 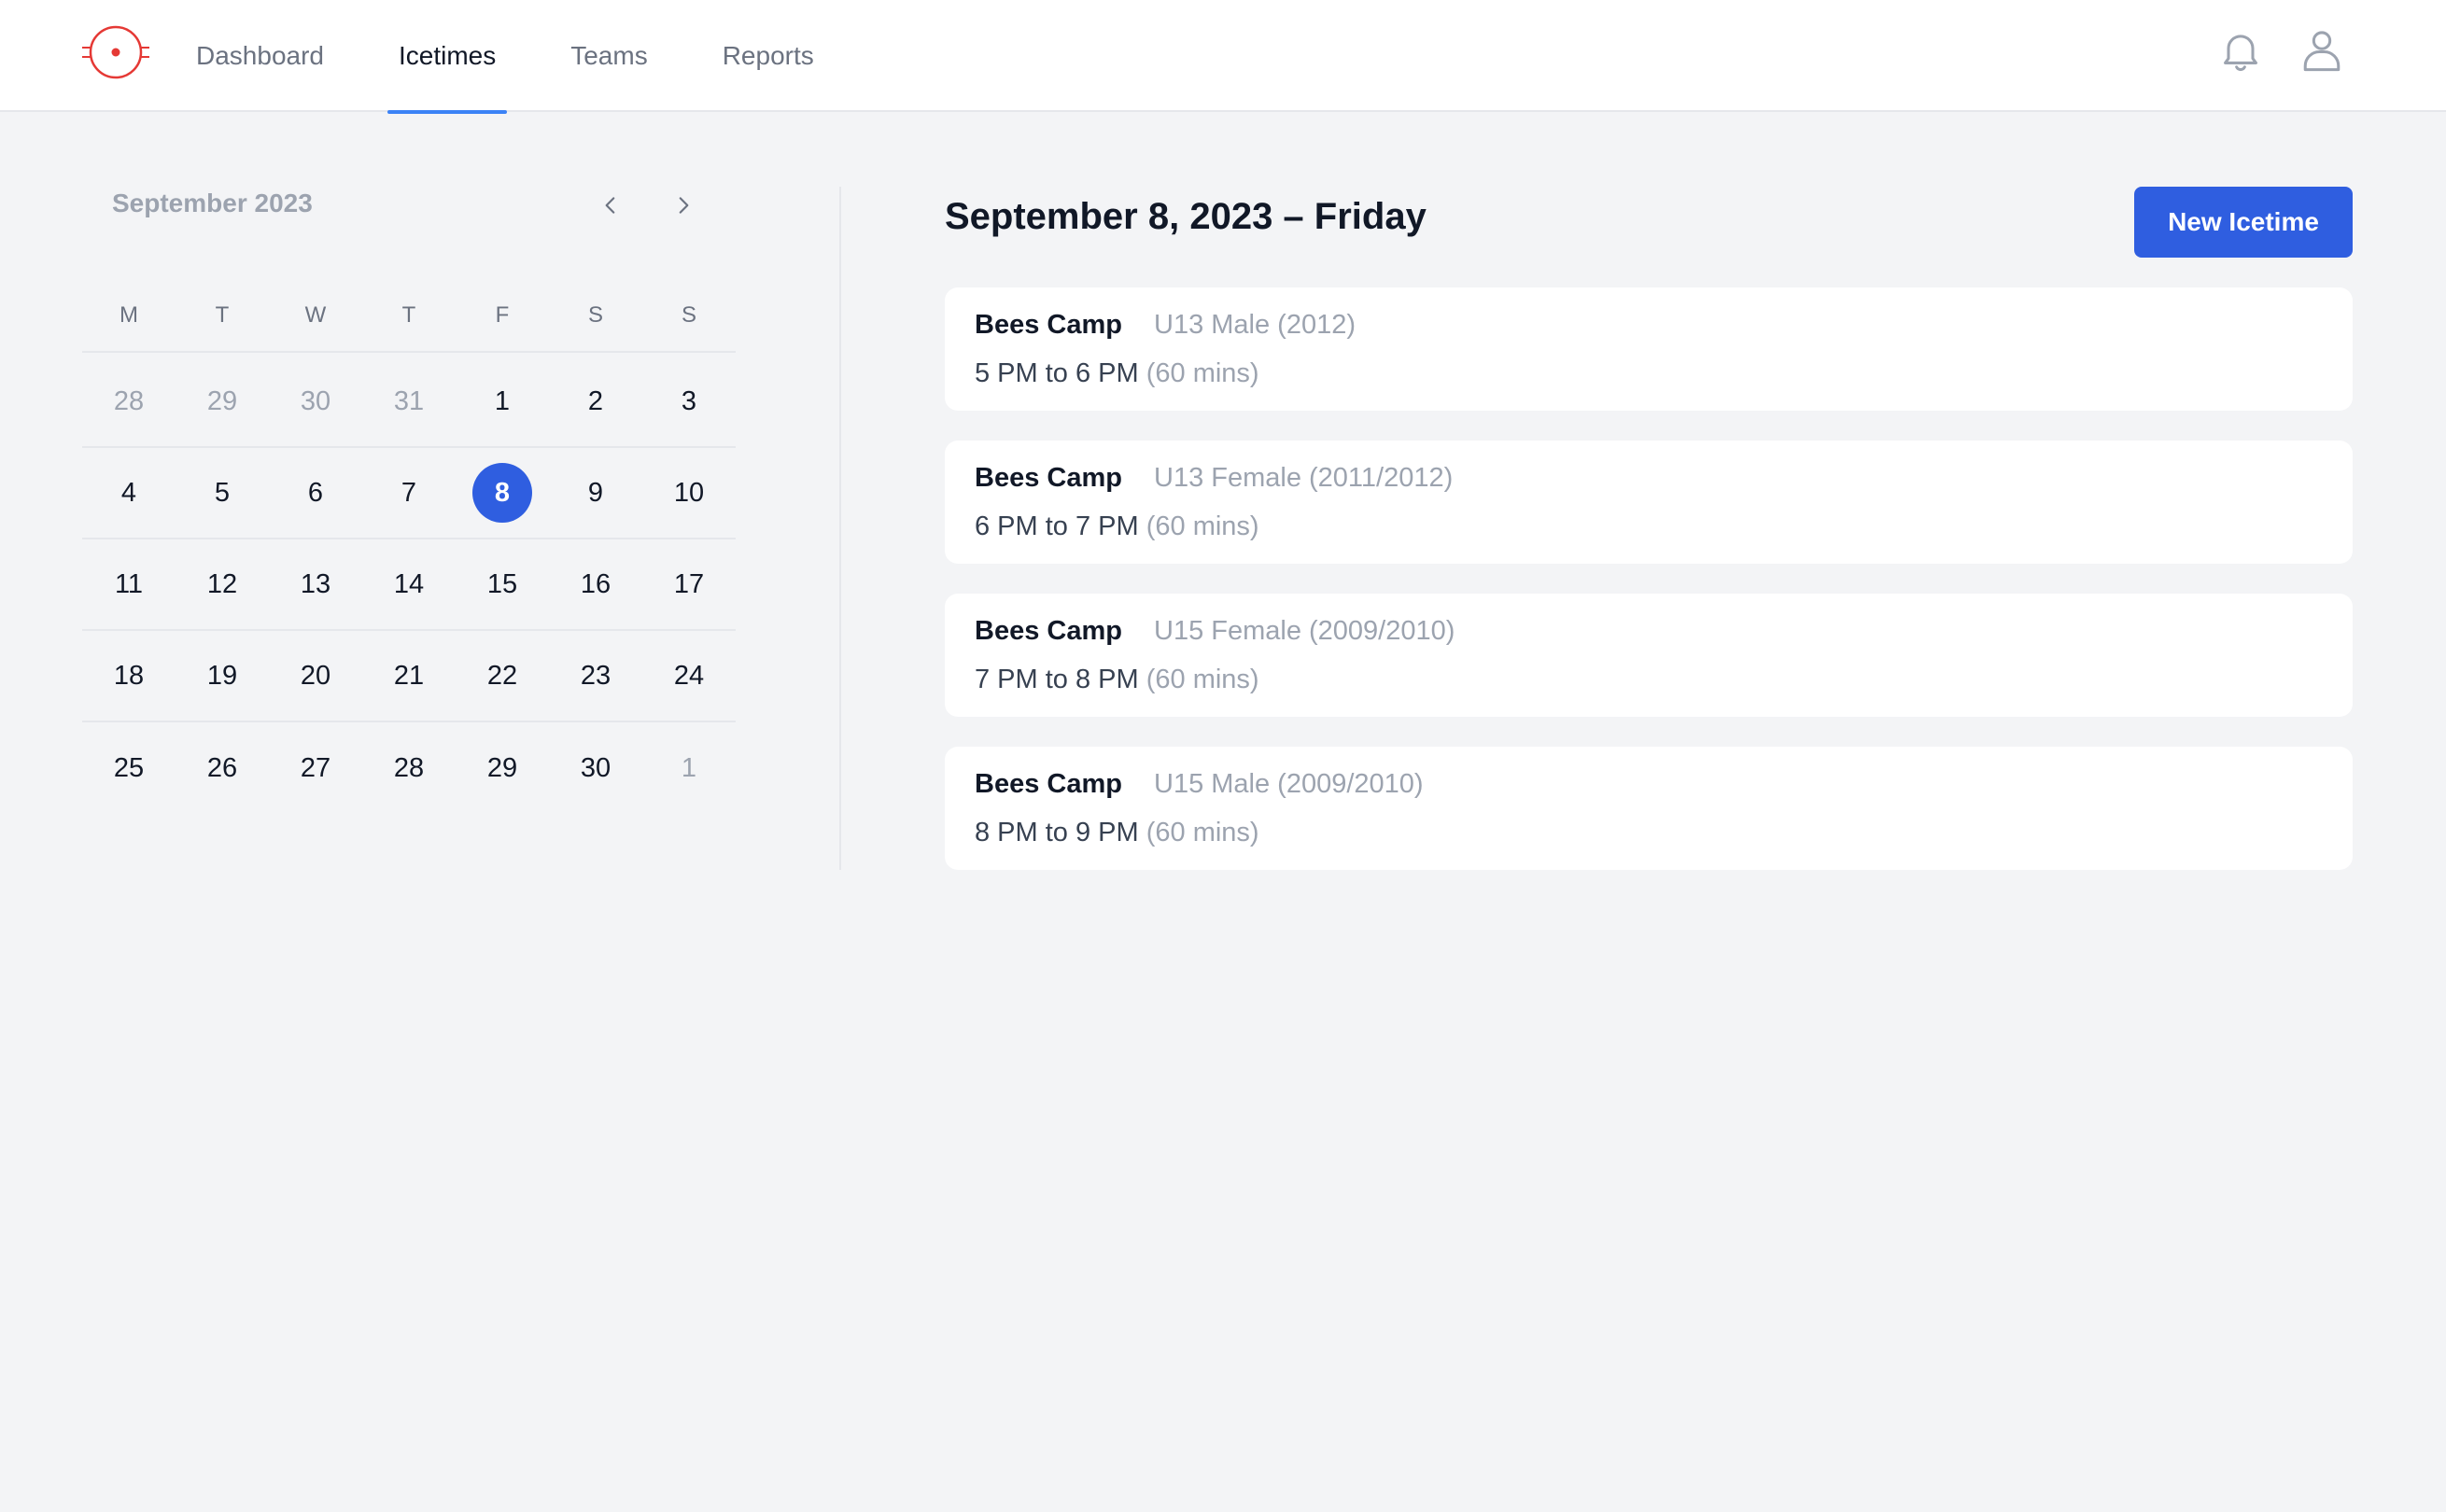 I want to click on calendar-day-number: 16, so click(x=596, y=583).